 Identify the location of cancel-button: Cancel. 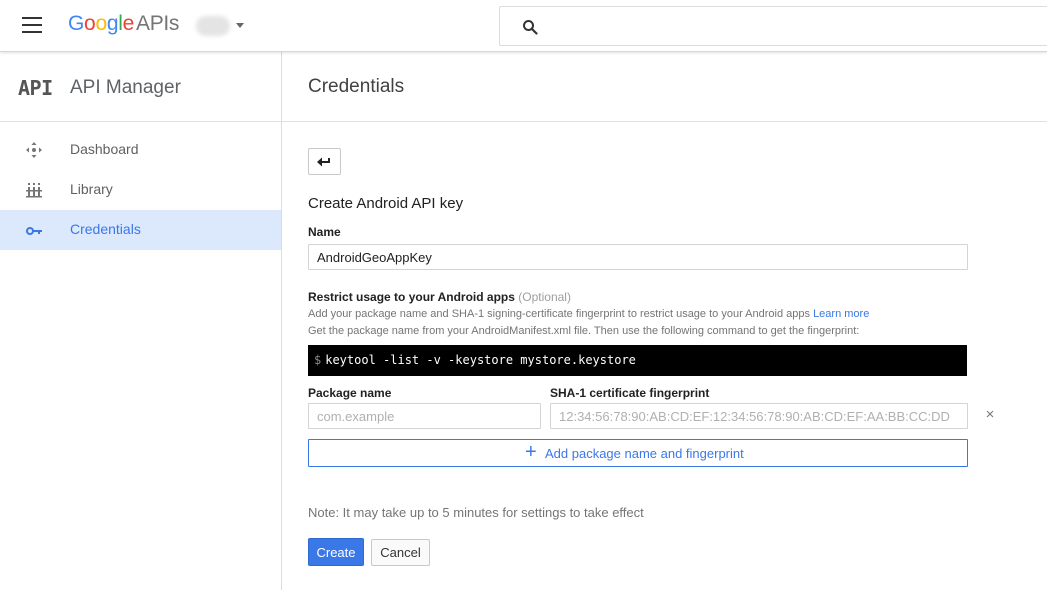
(400, 552).